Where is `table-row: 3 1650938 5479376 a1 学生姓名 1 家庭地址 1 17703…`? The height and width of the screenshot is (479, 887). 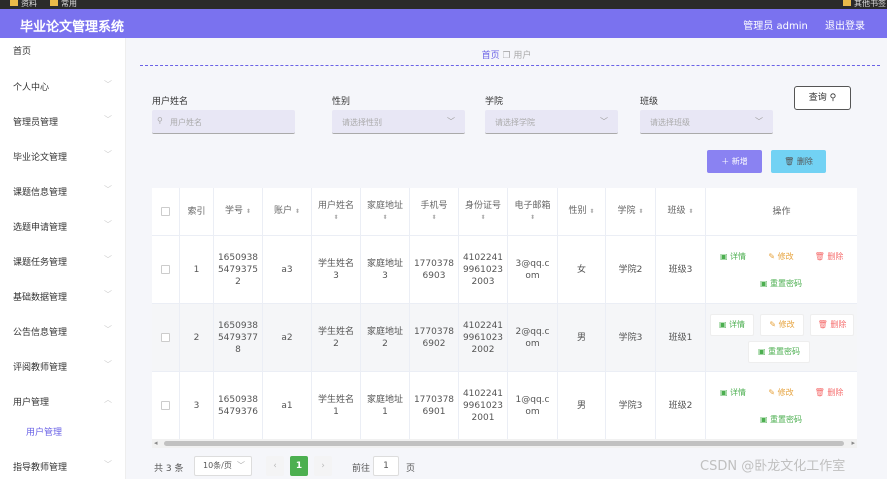
table-row: 3 1650938 5479376 a1 学生姓名 1 家庭地址 1 17703… is located at coordinates (504, 406).